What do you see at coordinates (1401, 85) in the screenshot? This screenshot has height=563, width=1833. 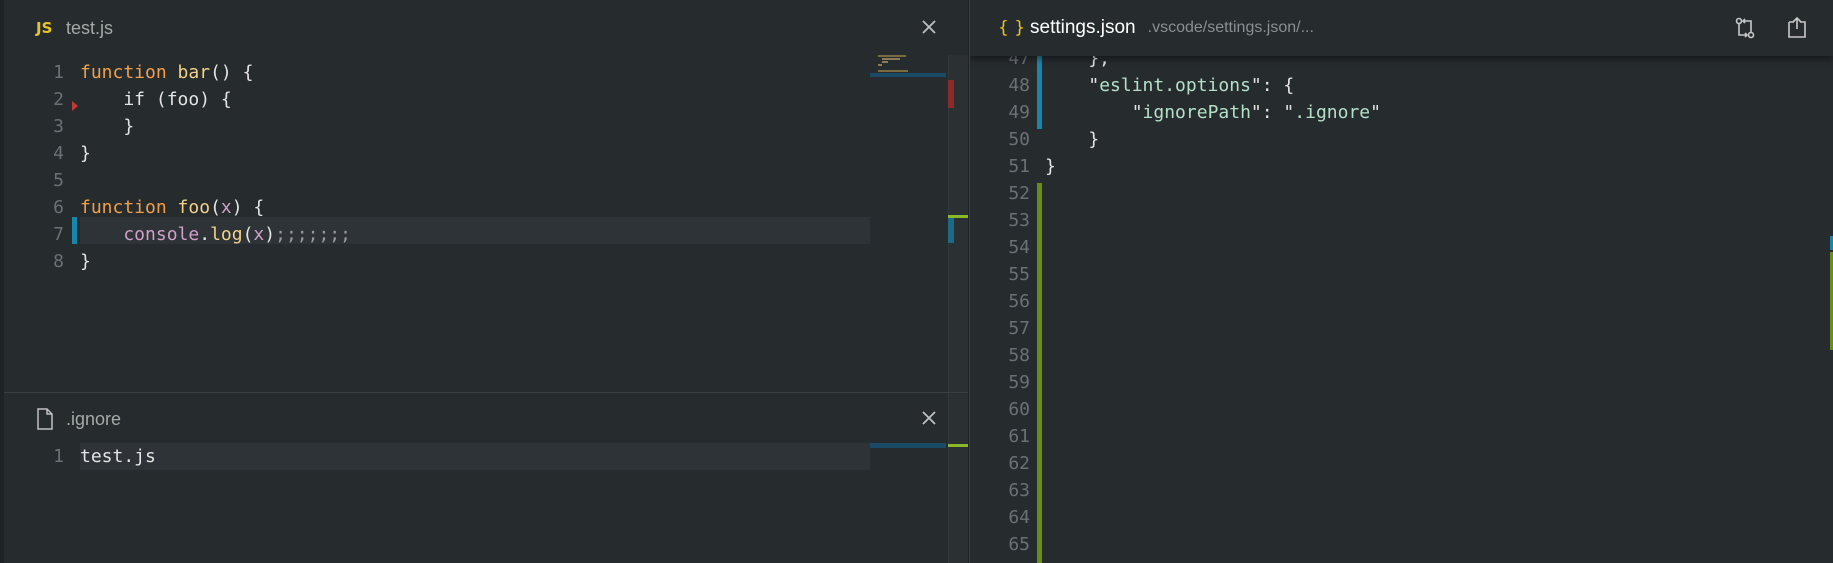 I see `code-line: 48 "eslint.options": {` at bounding box center [1401, 85].